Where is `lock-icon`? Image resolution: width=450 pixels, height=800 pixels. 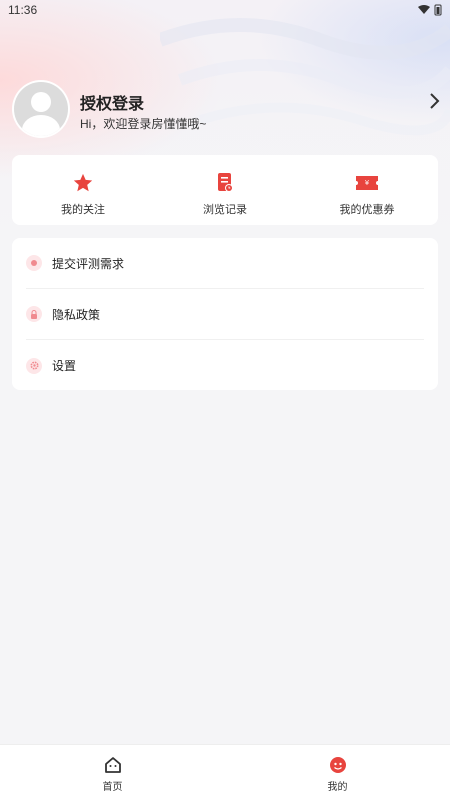
lock-icon is located at coordinates (34, 314).